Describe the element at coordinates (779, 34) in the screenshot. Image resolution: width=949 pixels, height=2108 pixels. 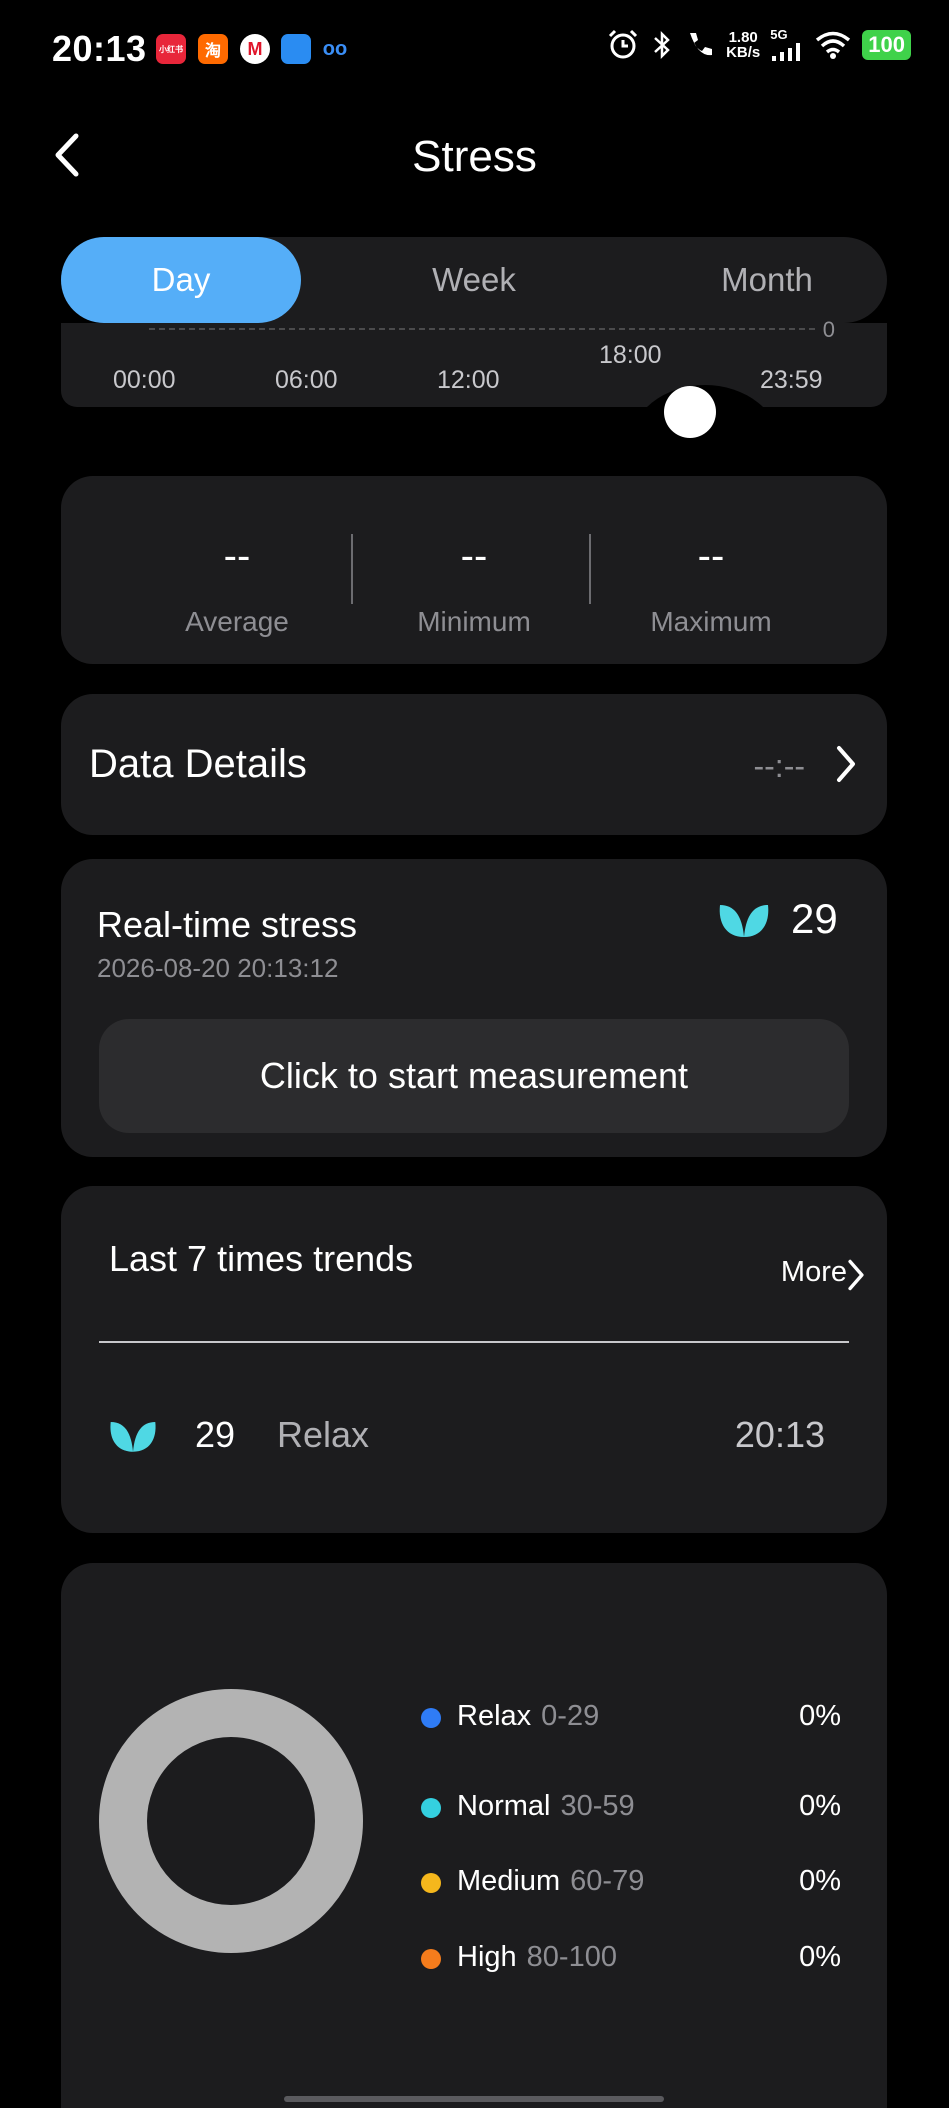
I see `network-type: 5G` at that location.